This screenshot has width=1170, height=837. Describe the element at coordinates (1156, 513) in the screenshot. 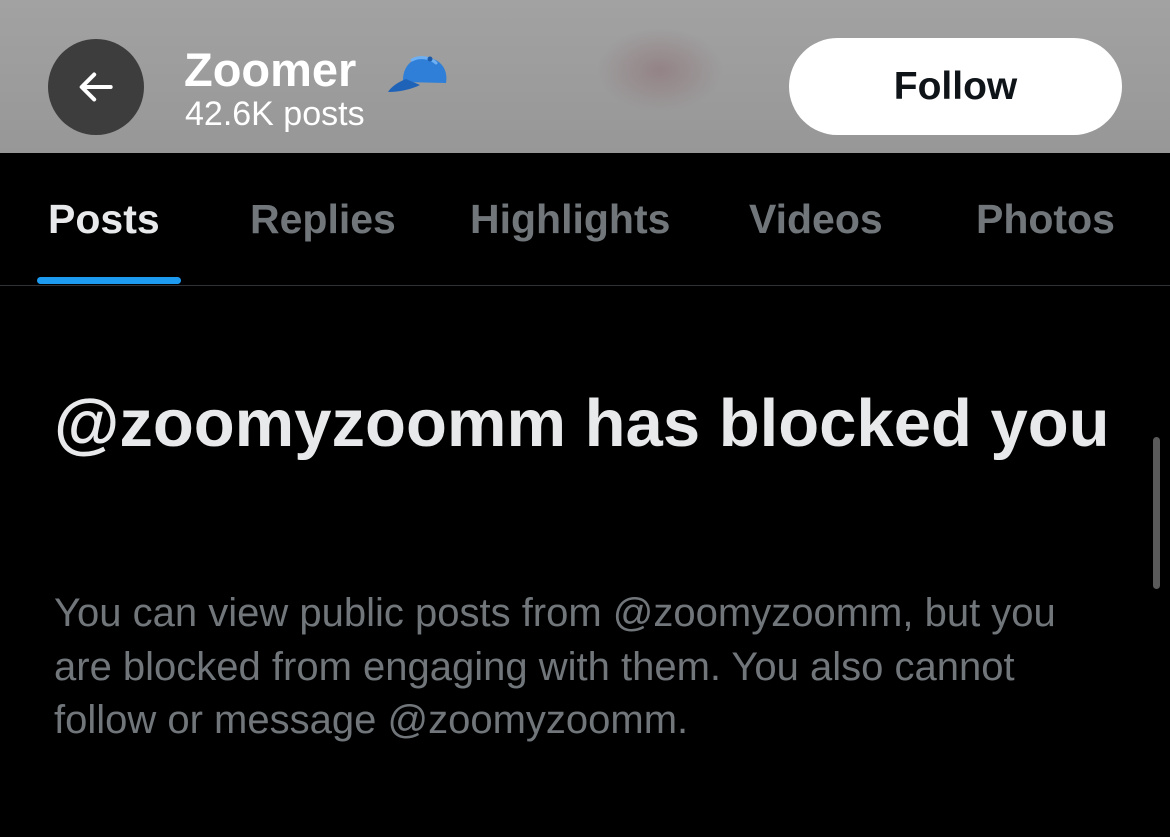

I see `scrollbar` at that location.